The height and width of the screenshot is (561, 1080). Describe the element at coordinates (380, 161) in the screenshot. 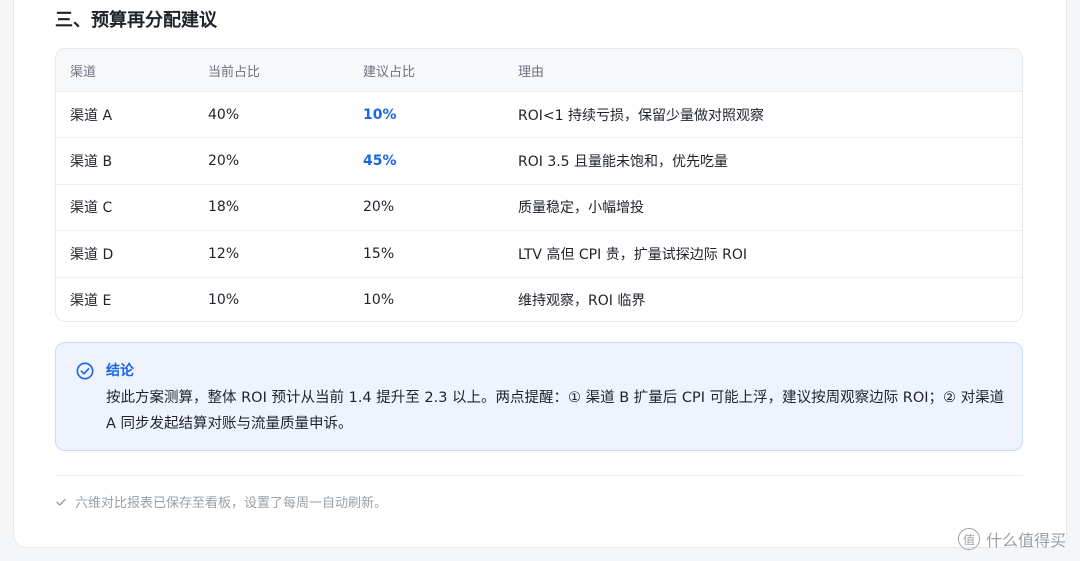

I see `cell-suggested: 45%` at that location.